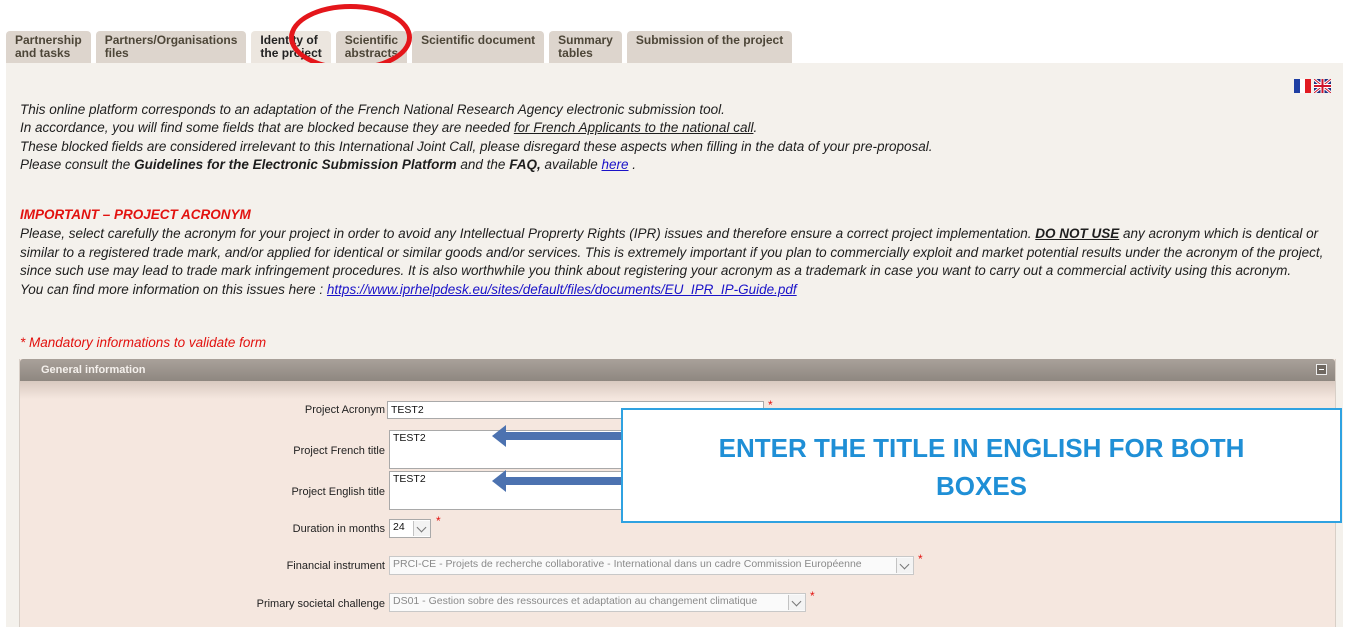 Image resolution: width=1349 pixels, height=627 pixels. Describe the element at coordinates (615, 164) in the screenshot. I see `here-link: here` at that location.